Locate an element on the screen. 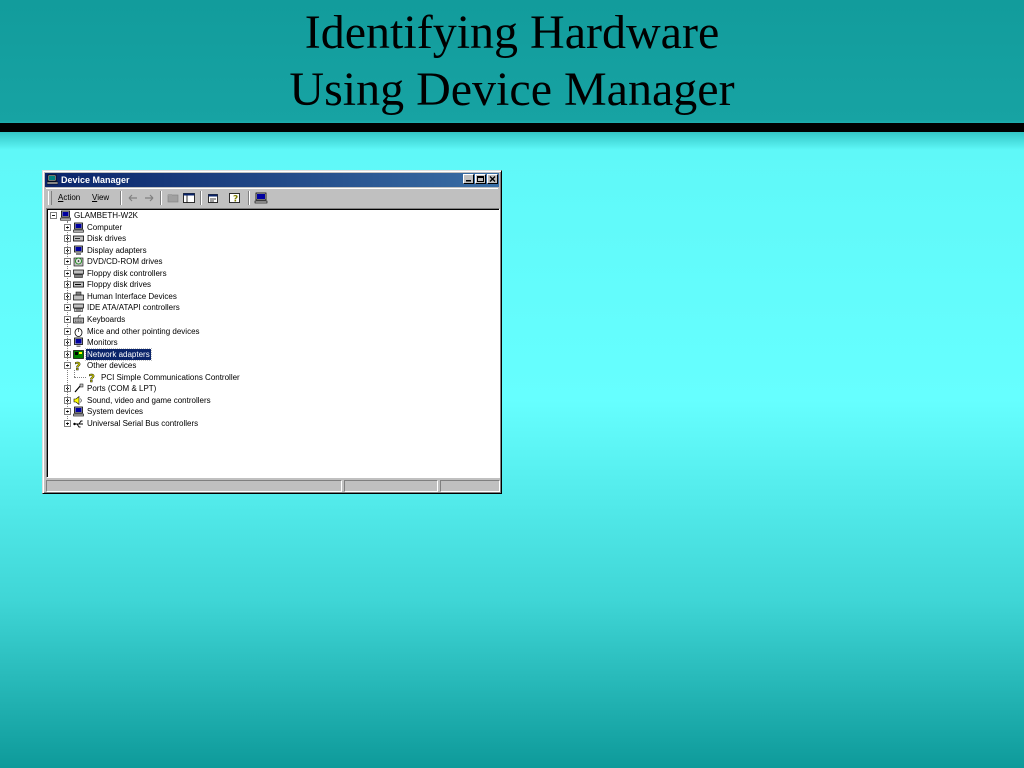 The height and width of the screenshot is (768, 1024). slide-title-line2: Using Device Manager is located at coordinates (512, 89).